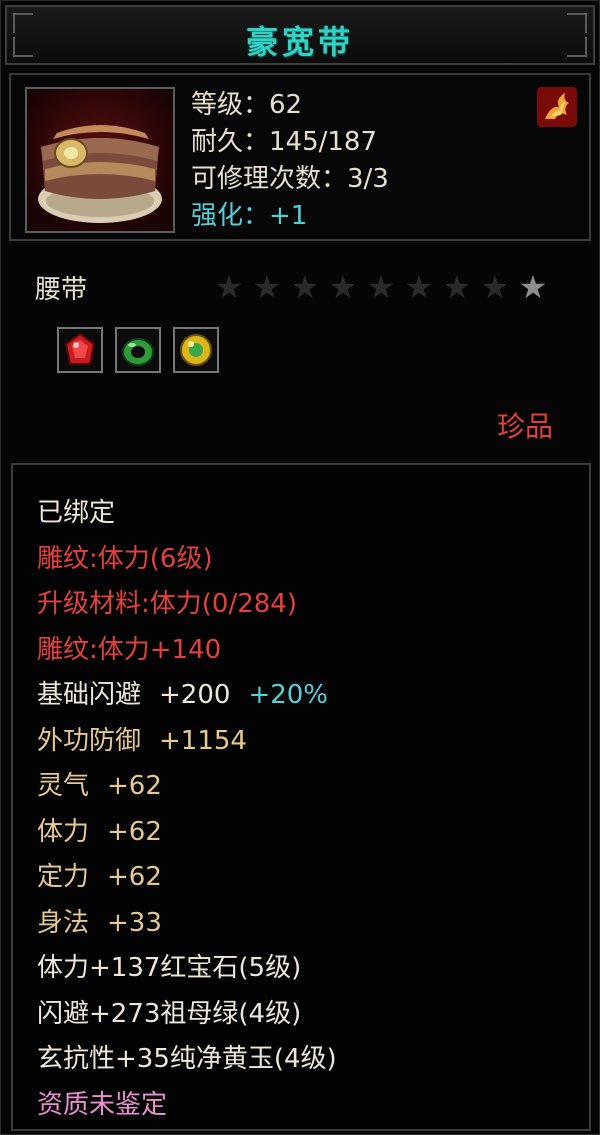  I want to click on spirit-value: +62, so click(134, 786).